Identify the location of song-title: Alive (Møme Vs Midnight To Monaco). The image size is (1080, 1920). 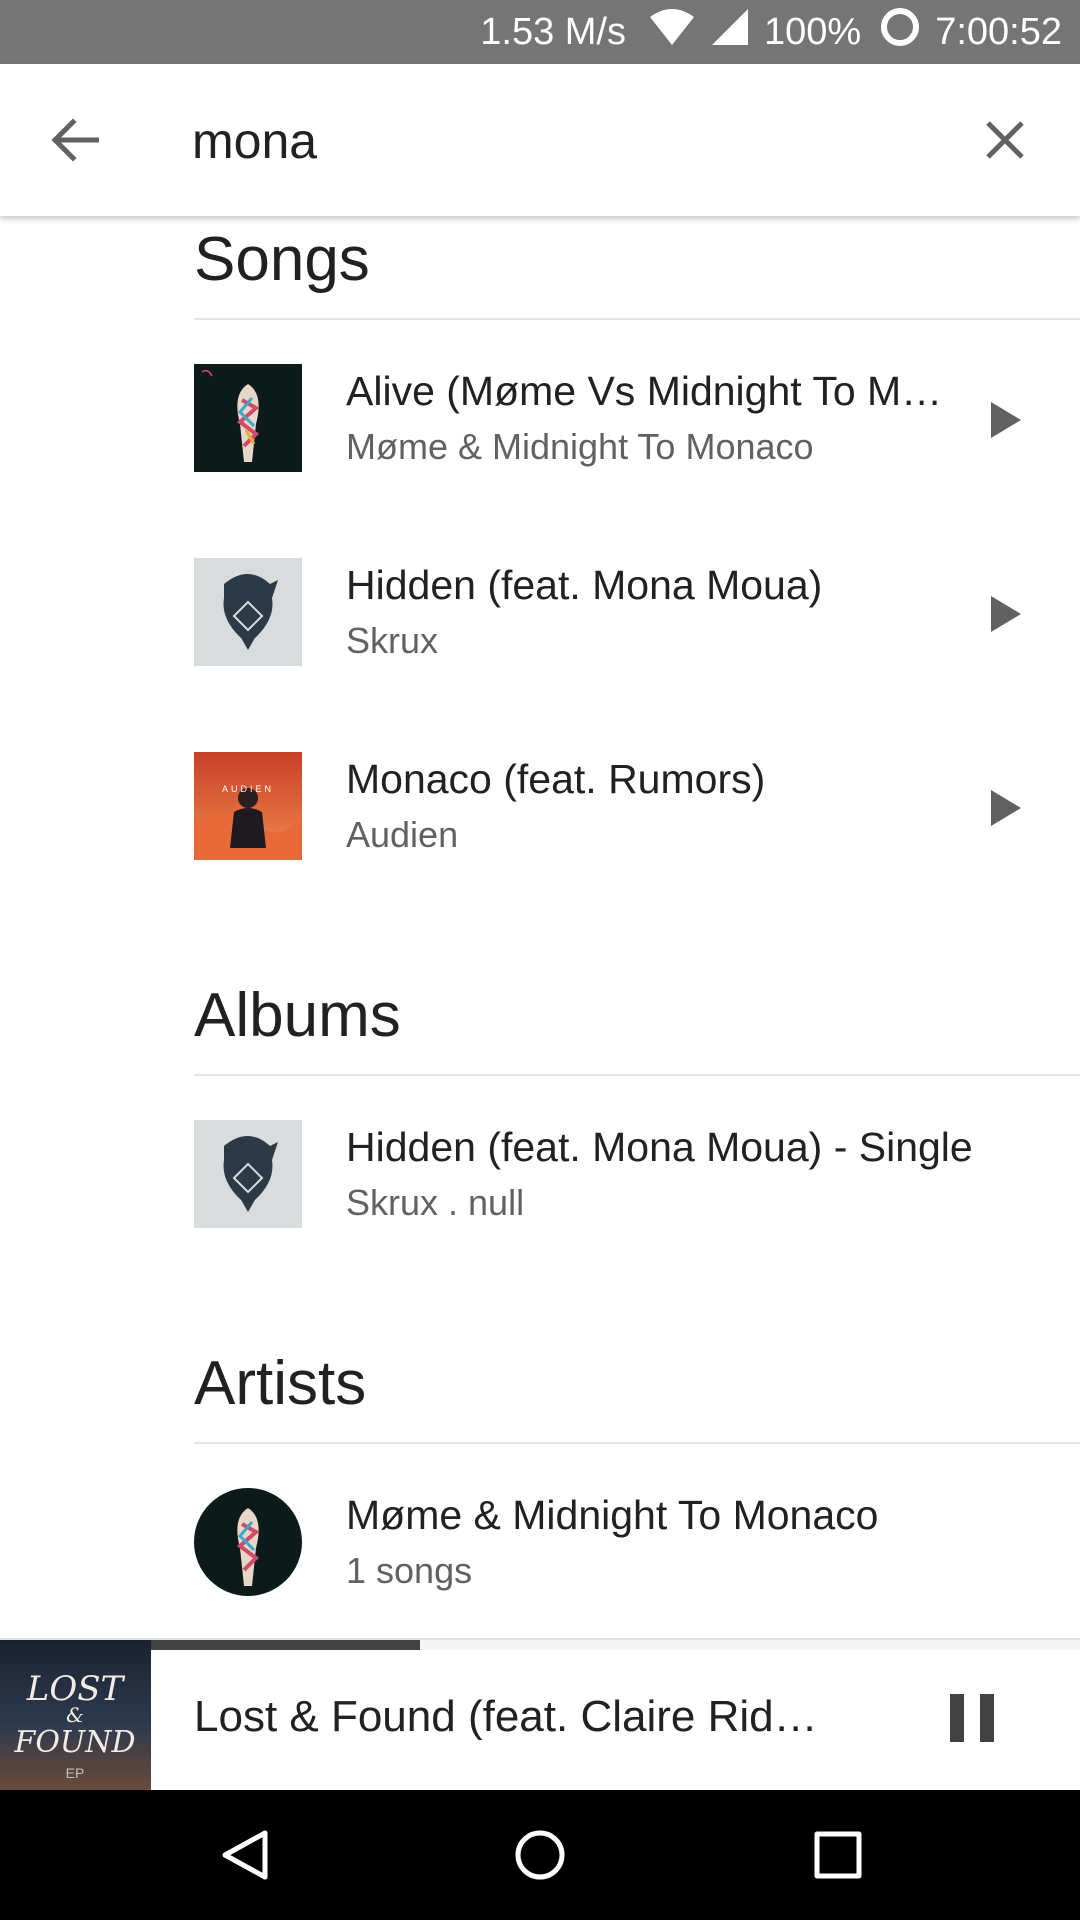
(646, 391).